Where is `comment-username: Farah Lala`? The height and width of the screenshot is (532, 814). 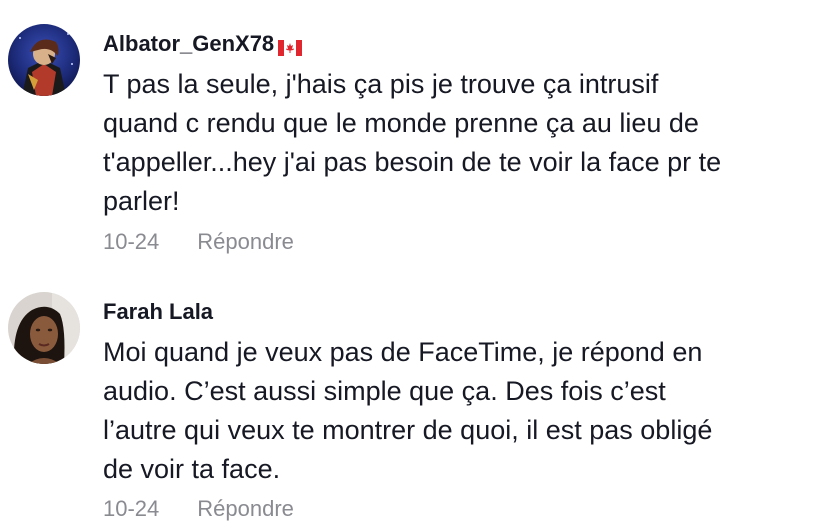 comment-username: Farah Lala is located at coordinates (448, 312).